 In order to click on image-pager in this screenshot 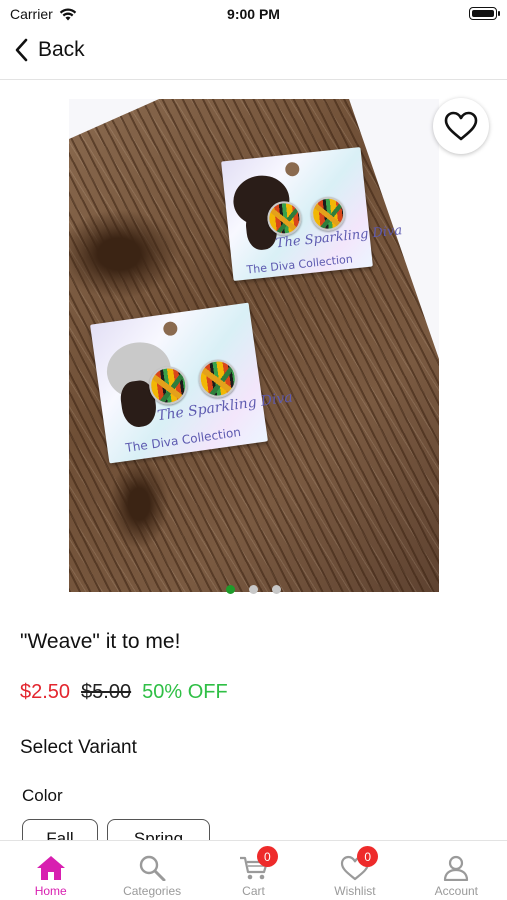, I will do `click(253, 589)`.